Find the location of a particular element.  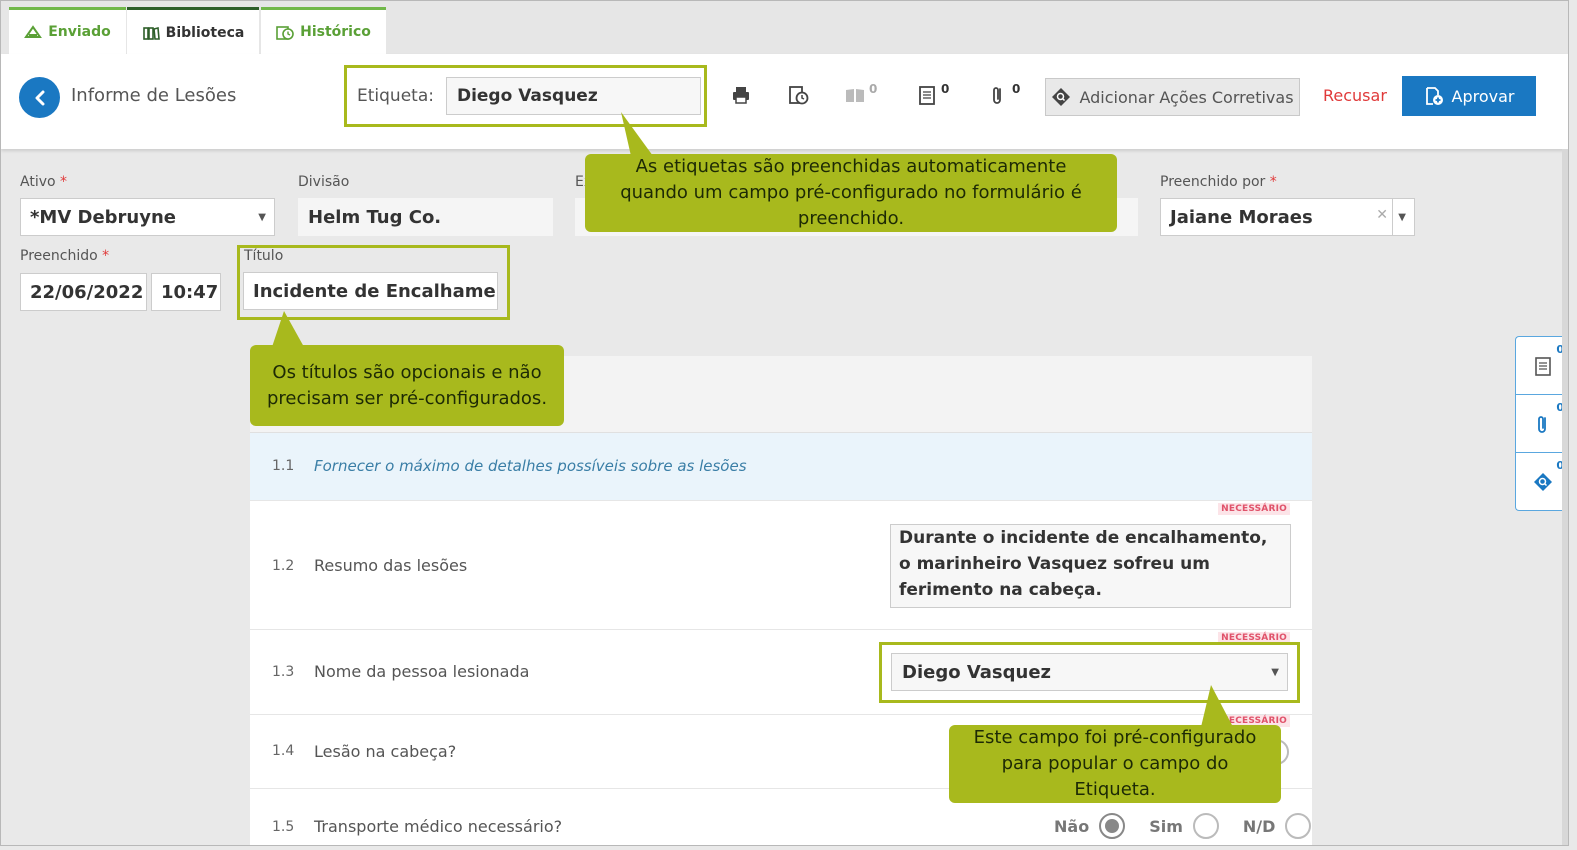

radio-label: Não is located at coordinates (1072, 826).